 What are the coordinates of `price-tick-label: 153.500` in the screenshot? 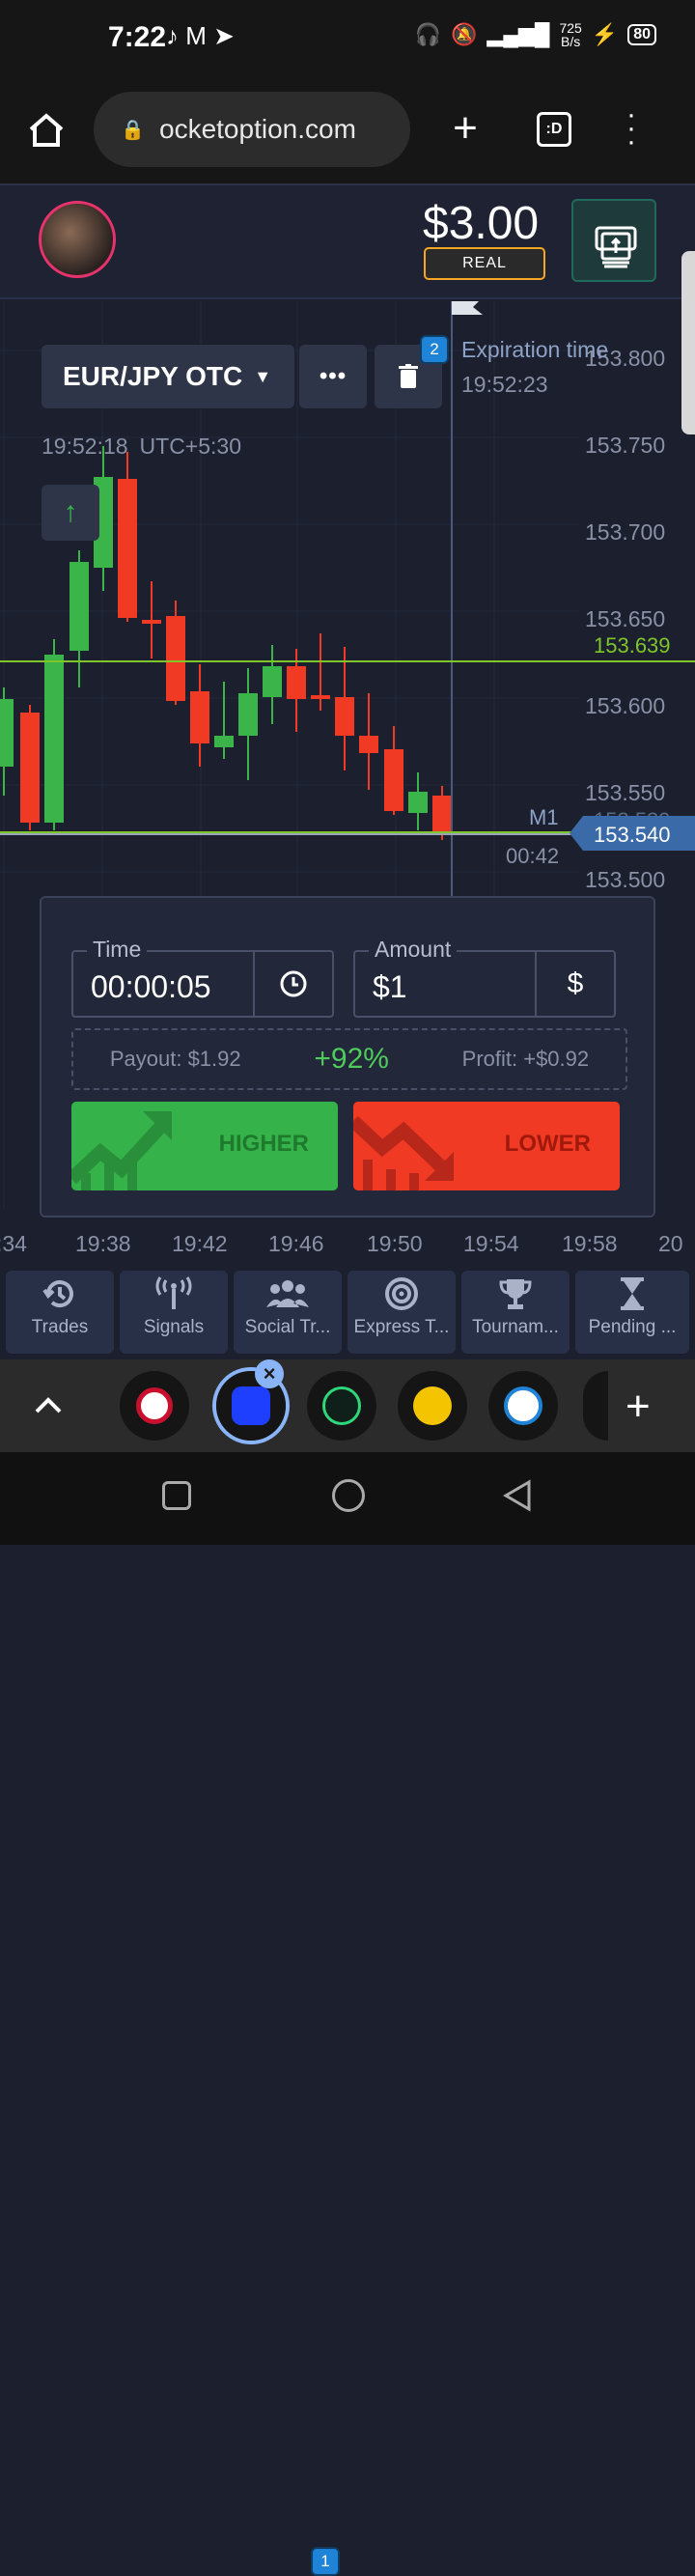 It's located at (625, 880).